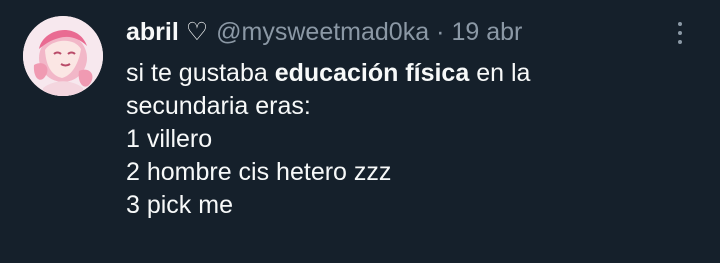 This screenshot has width=720, height=263. I want to click on tweet-line-1: si te gustaba educación física en la, so click(406, 73).